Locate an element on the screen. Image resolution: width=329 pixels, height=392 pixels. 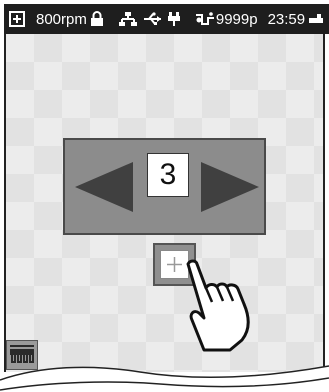
value-display: 3 is located at coordinates (168, 175).